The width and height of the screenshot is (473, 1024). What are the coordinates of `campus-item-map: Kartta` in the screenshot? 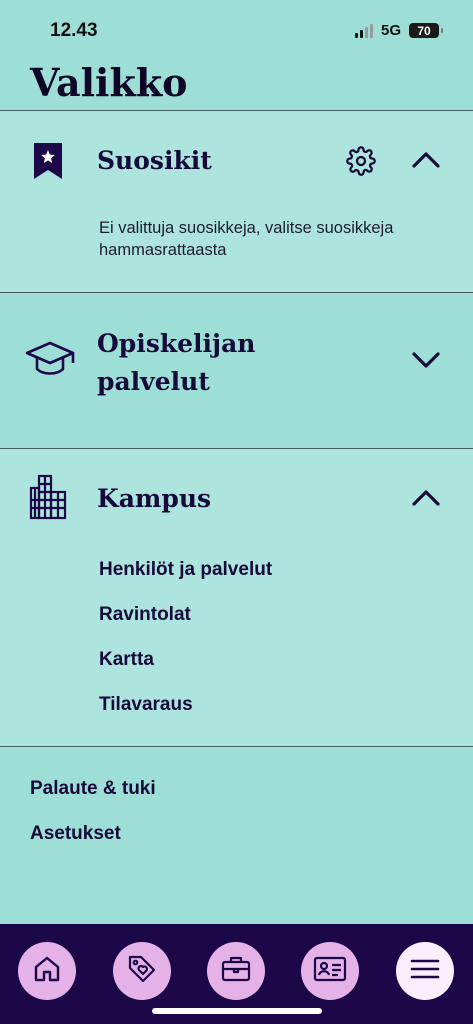 It's located at (126, 660).